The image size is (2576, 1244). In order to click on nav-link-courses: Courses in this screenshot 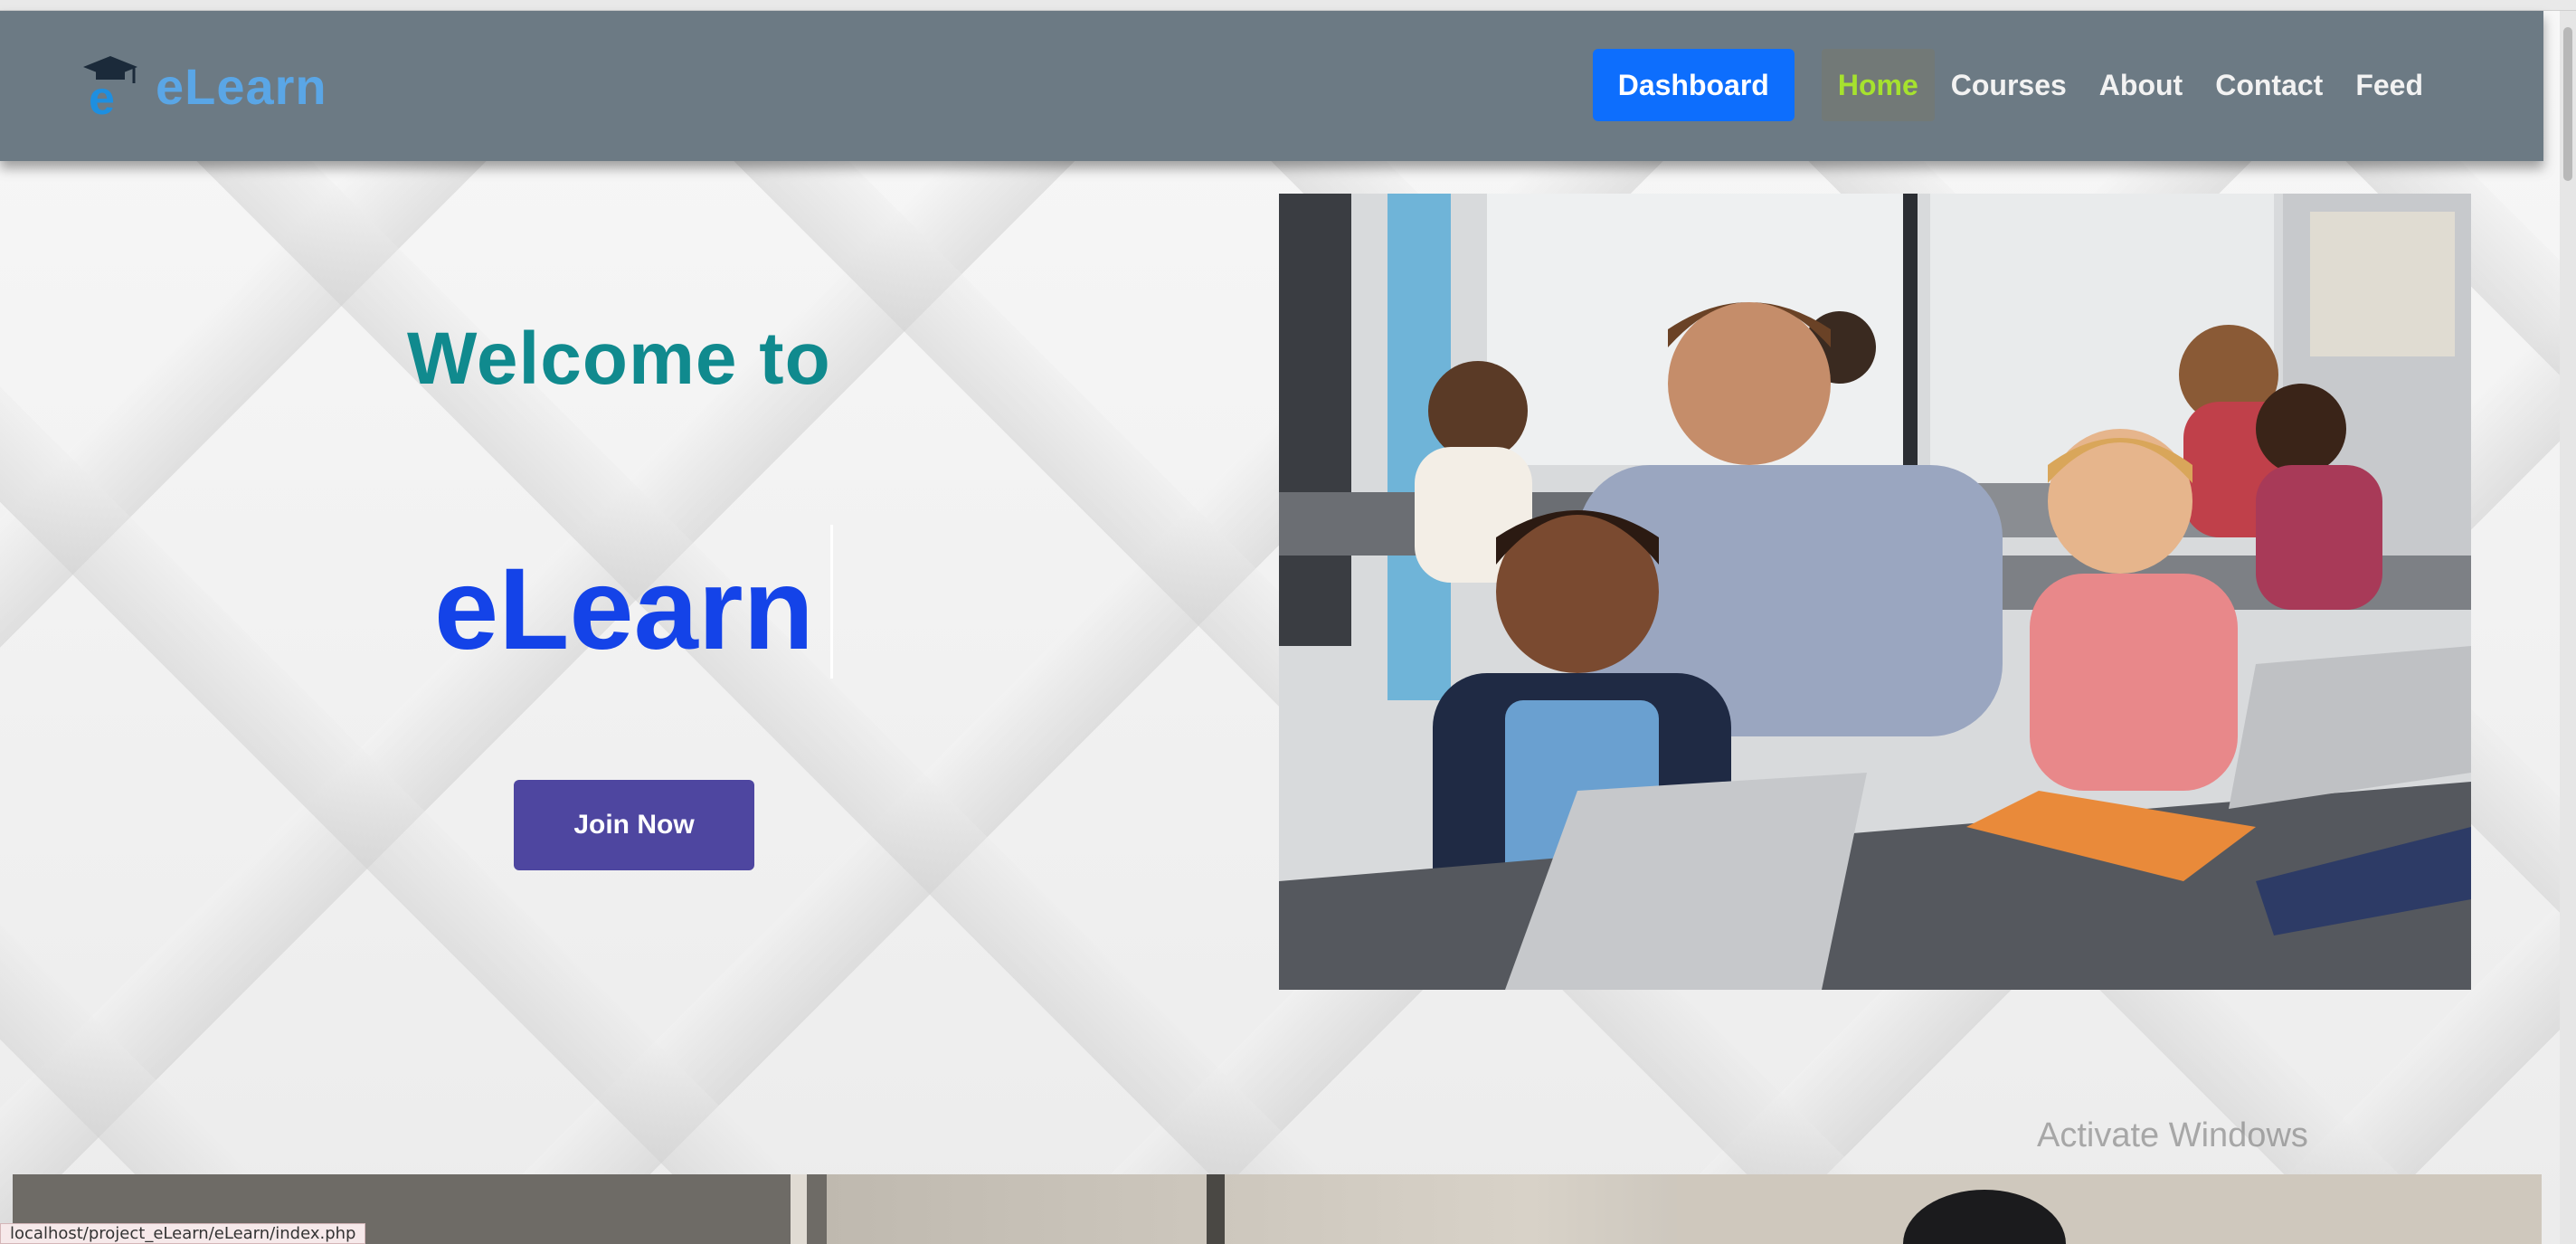, I will do `click(2009, 85)`.